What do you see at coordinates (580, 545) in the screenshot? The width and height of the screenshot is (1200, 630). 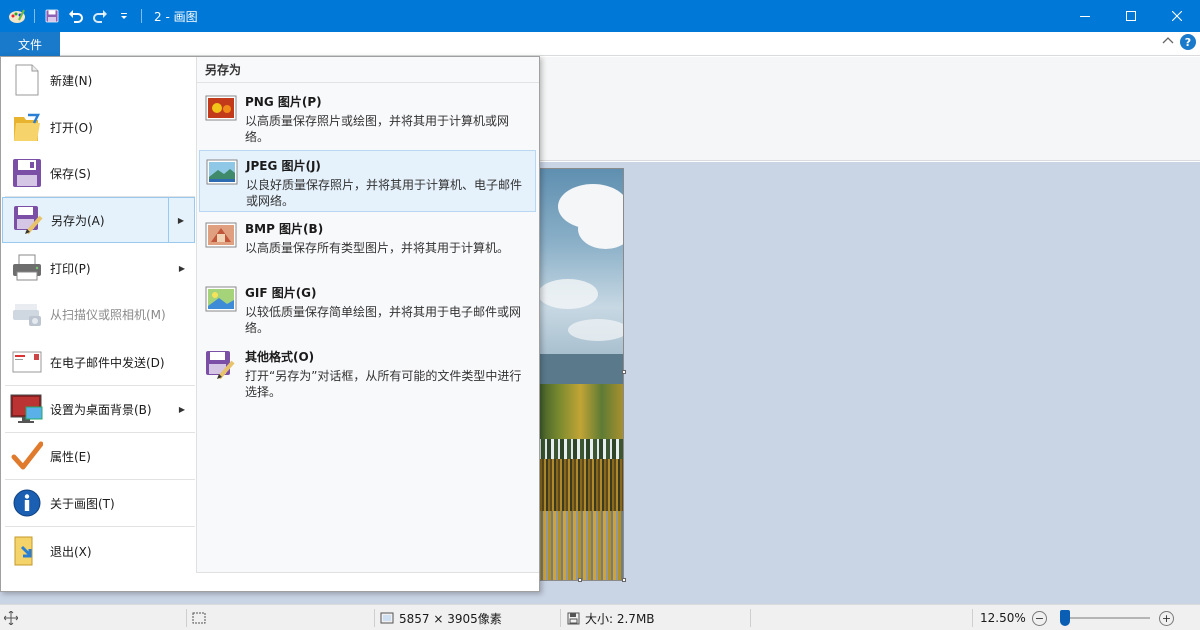 I see `image-water` at bounding box center [580, 545].